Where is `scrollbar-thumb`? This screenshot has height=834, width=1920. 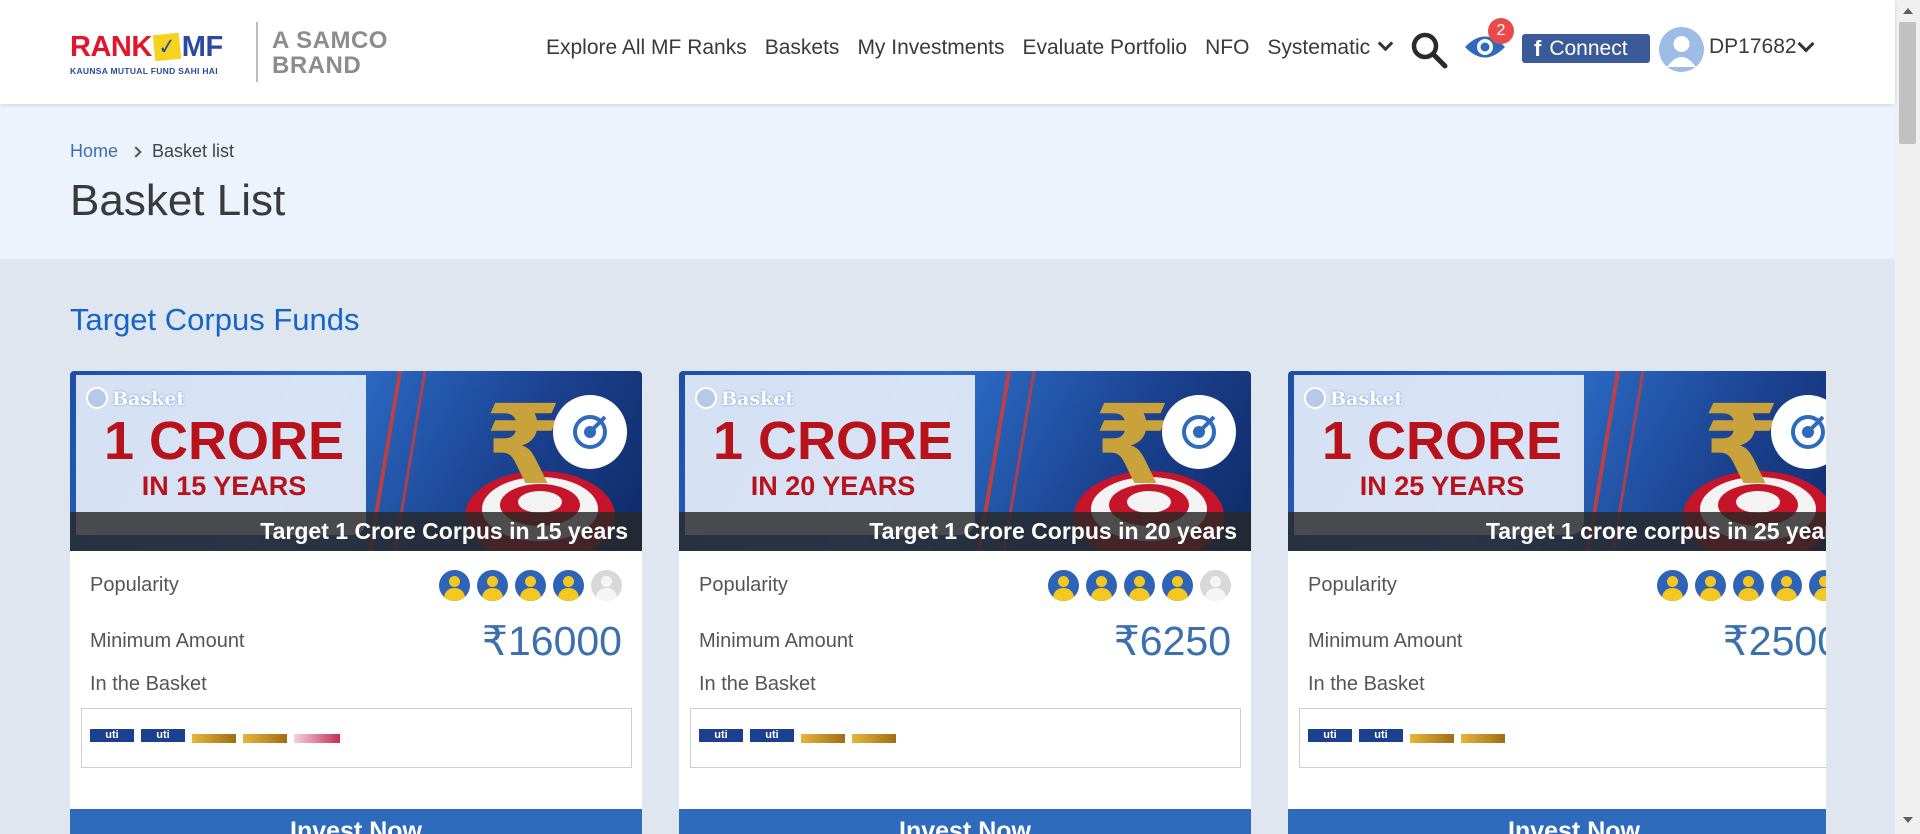
scrollbar-thumb is located at coordinates (1907, 83).